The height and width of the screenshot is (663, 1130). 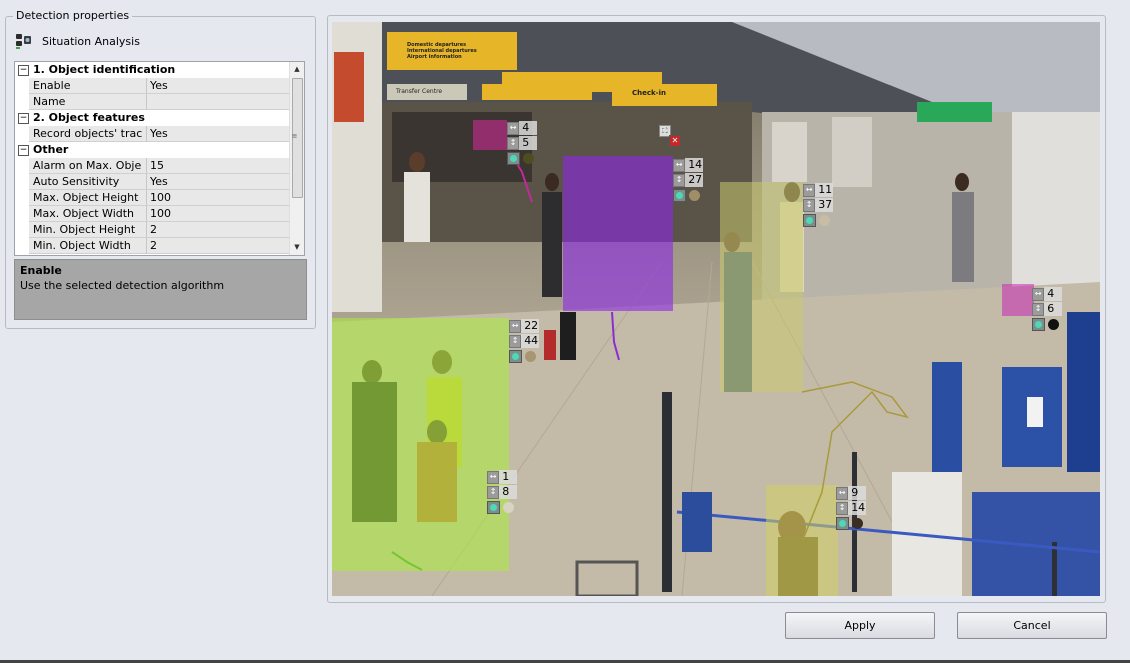 I want to click on detection-label: ↔ 14 ↕ 27, so click(x=688, y=181).